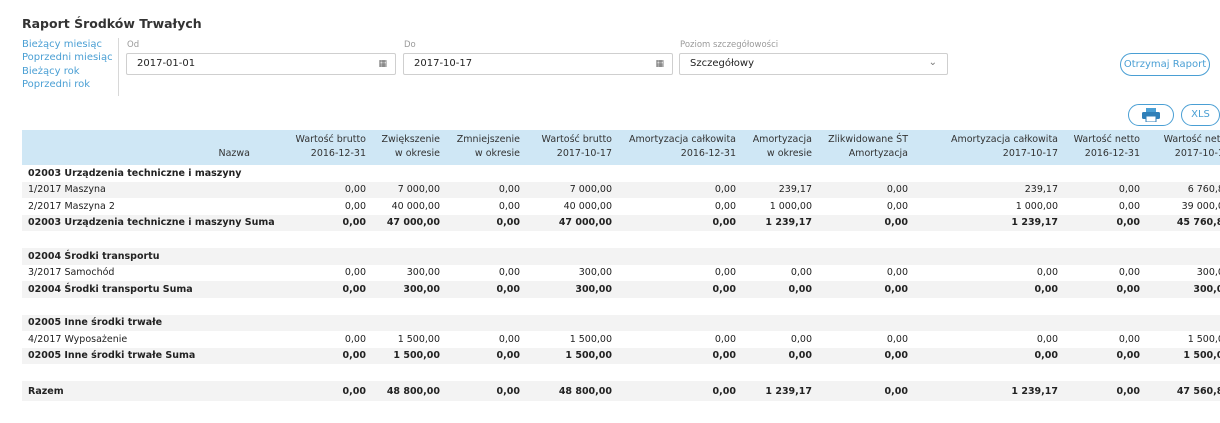 The width and height of the screenshot is (1220, 423). Describe the element at coordinates (70, 57) in the screenshot. I see `link-previous-month: Poprzedni miesiąc` at that location.